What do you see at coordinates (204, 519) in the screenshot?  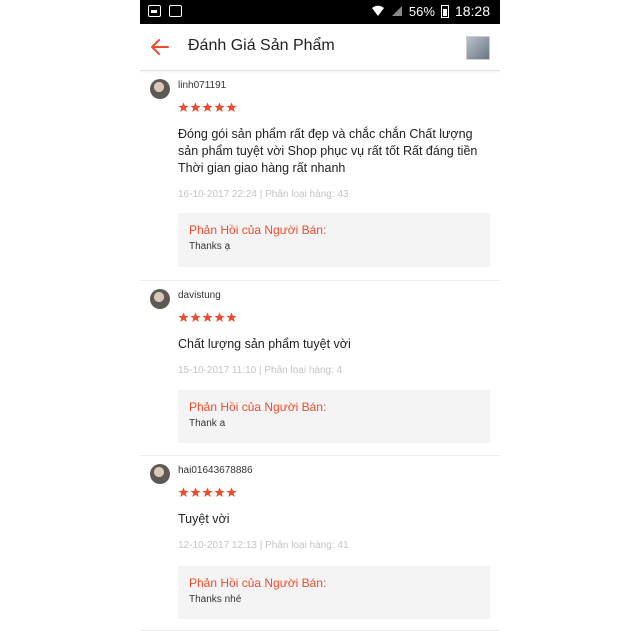 I see `review-text: Tuyệt vời` at bounding box center [204, 519].